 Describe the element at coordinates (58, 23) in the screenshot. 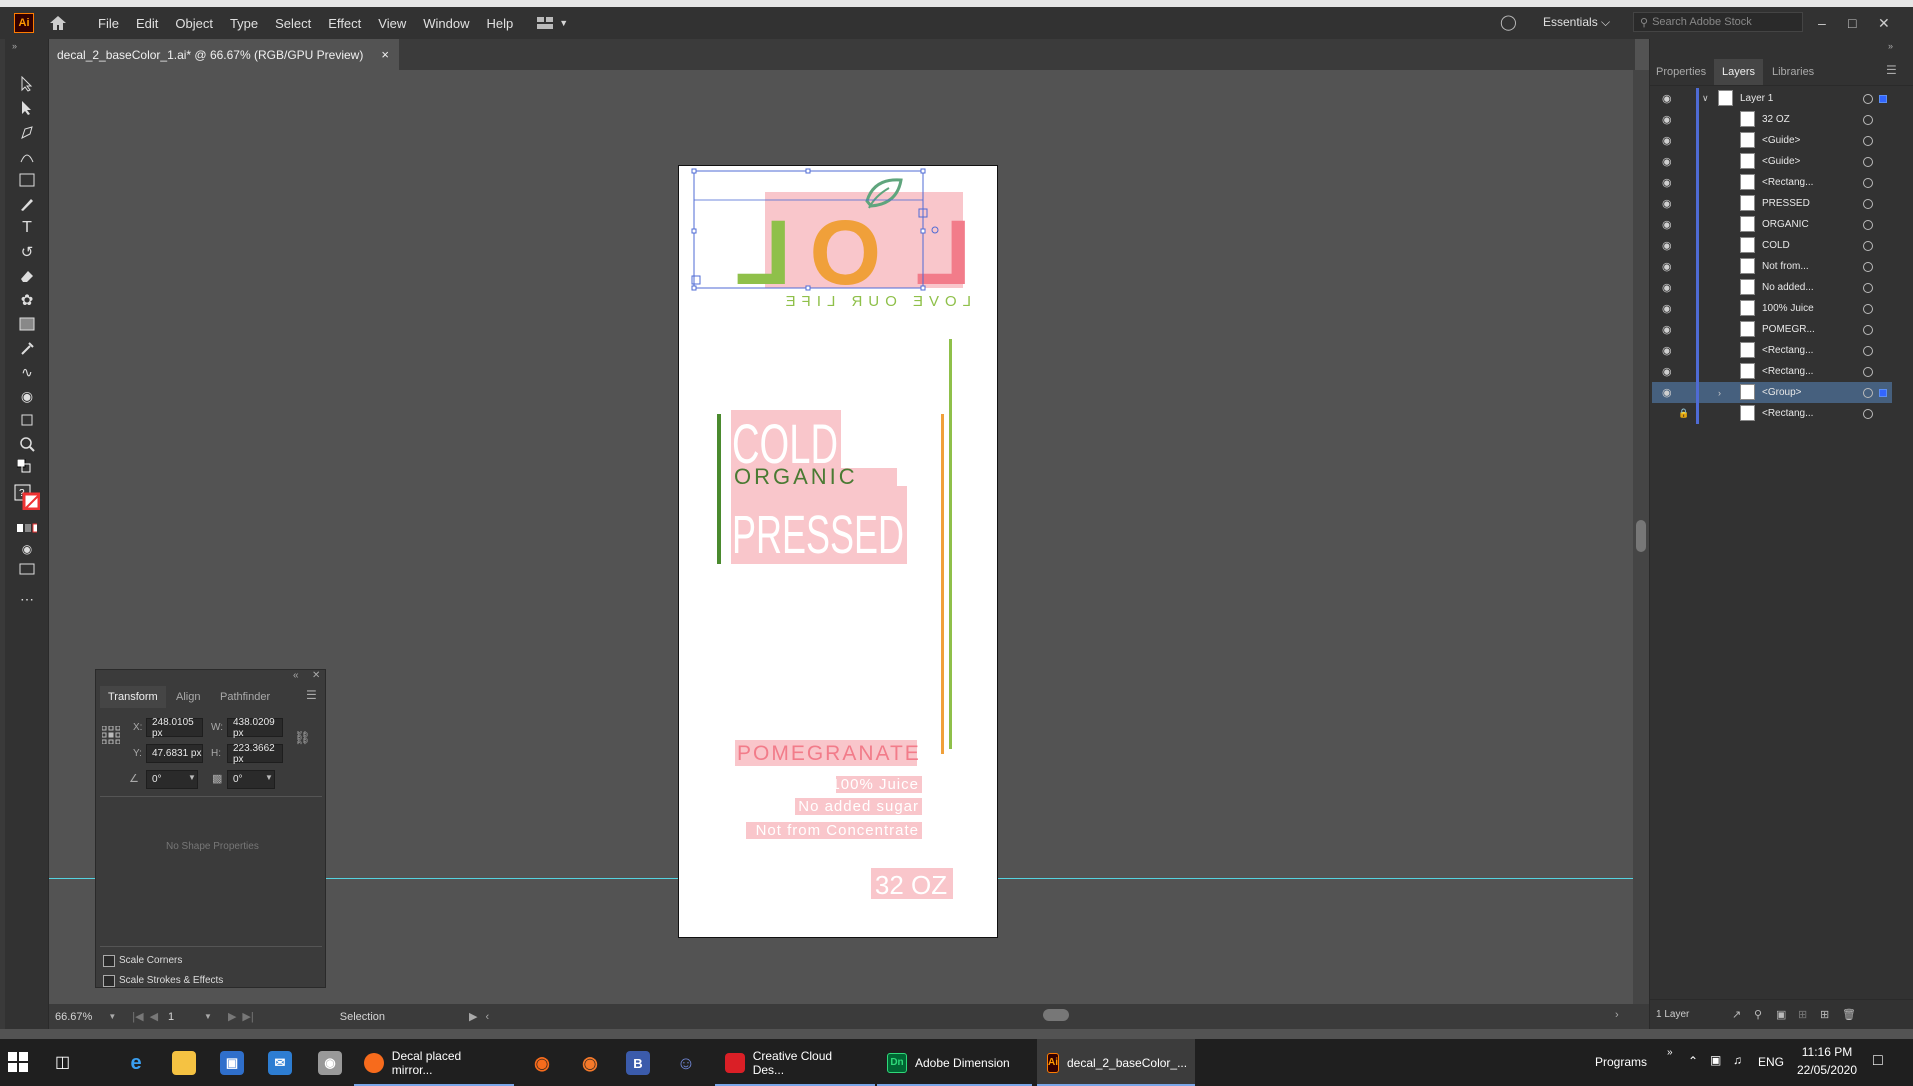

I see `home-icon` at that location.